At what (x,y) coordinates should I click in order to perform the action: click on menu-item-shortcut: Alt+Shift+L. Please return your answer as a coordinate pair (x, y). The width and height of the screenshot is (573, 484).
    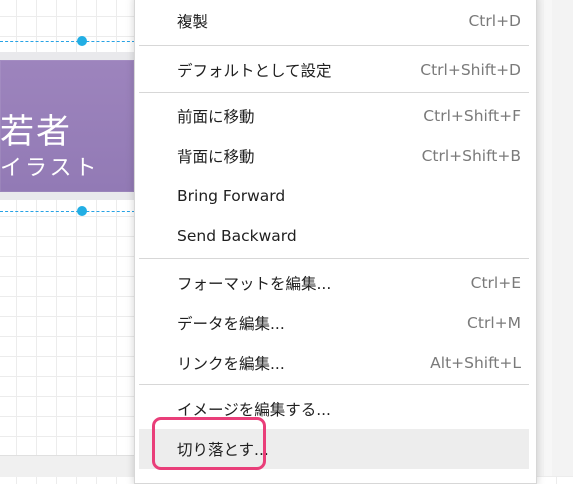
    Looking at the image, I should click on (475, 363).